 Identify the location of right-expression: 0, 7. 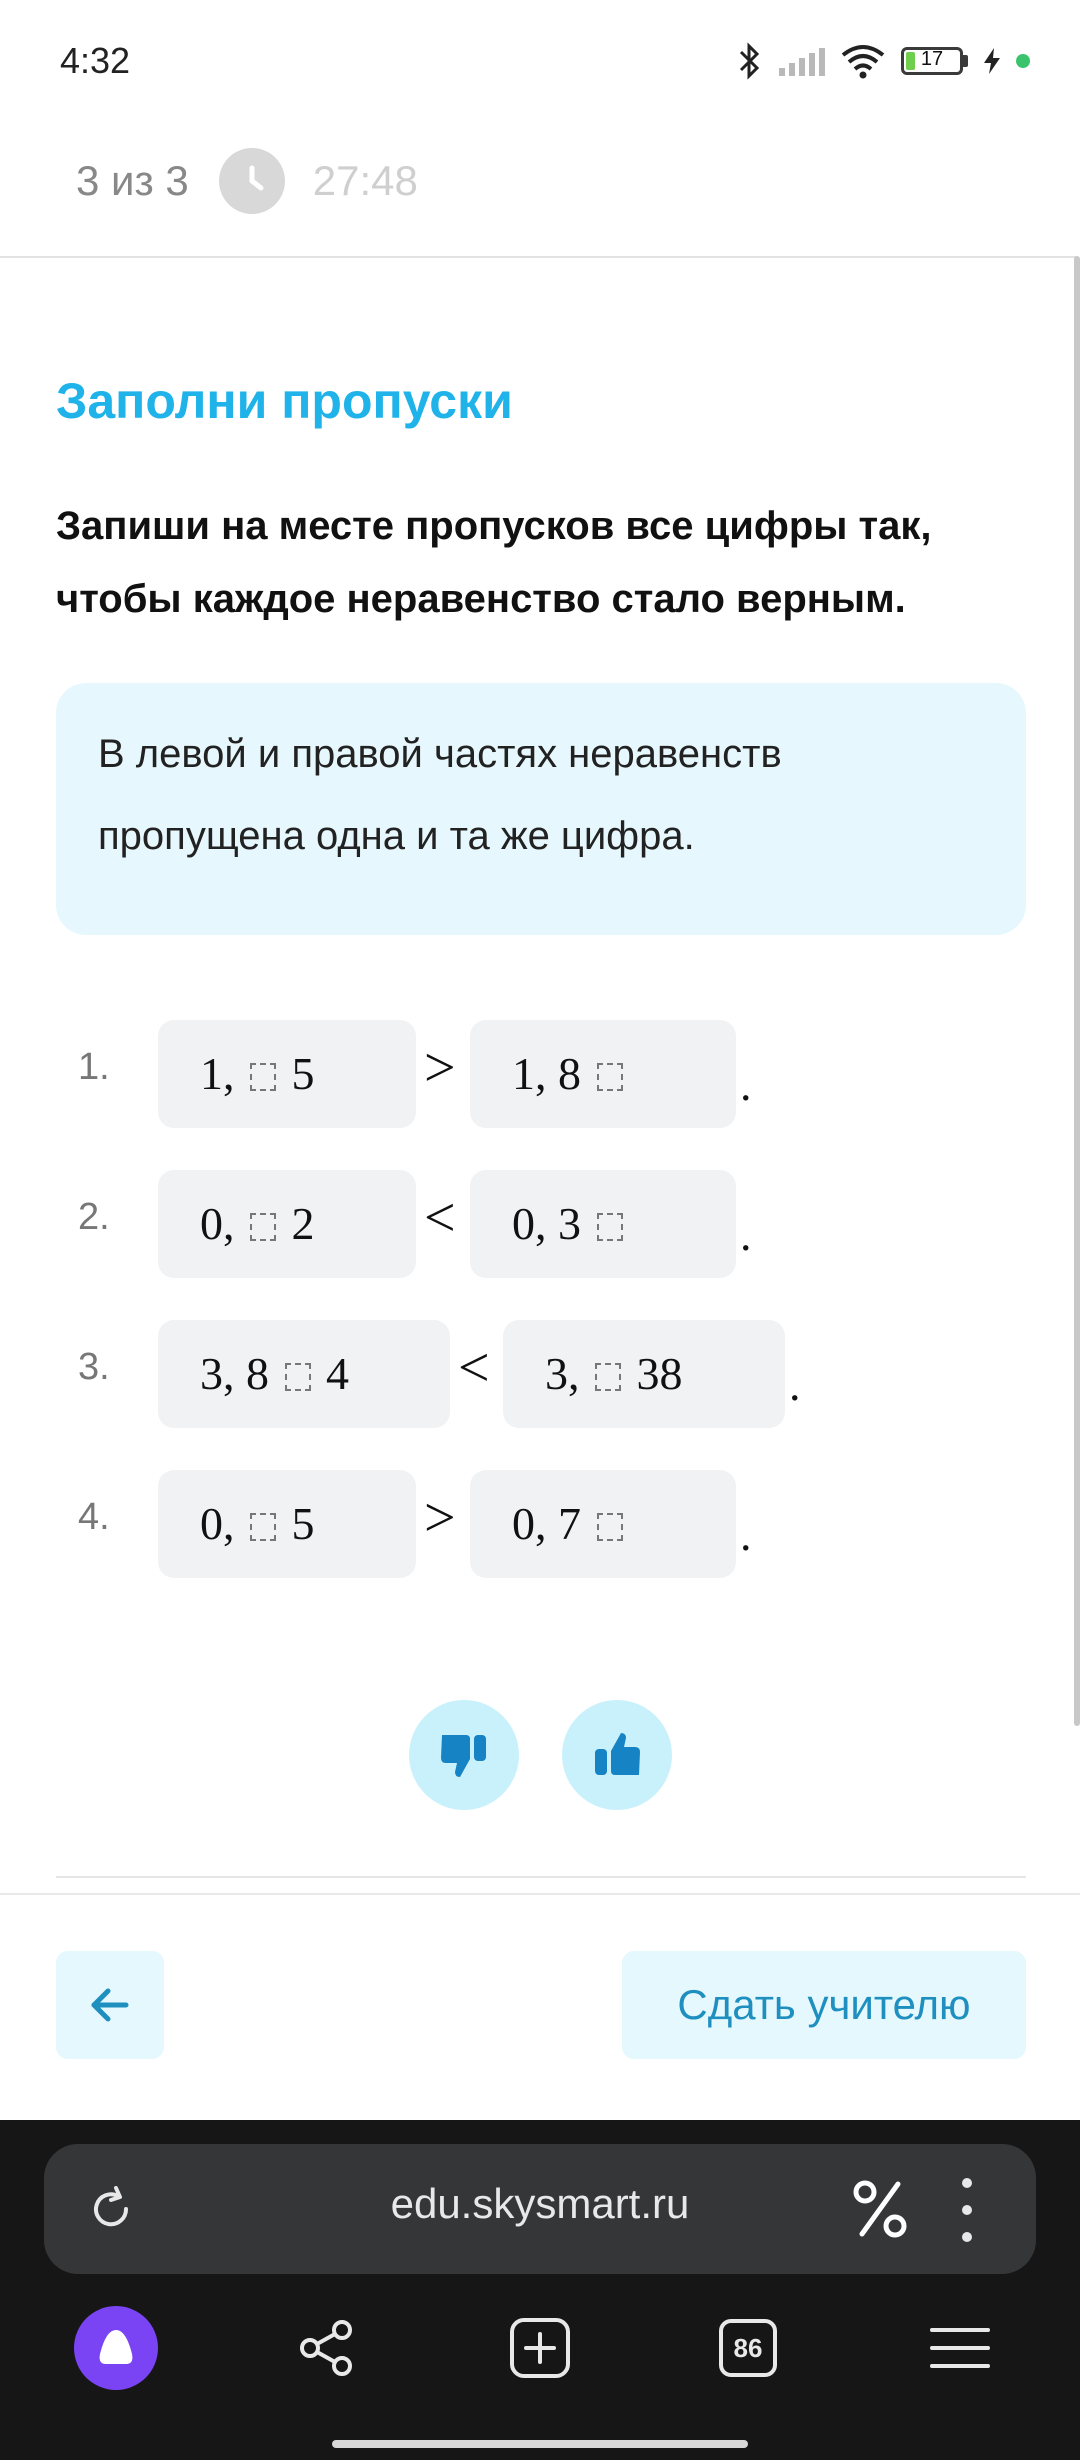
(603, 1524).